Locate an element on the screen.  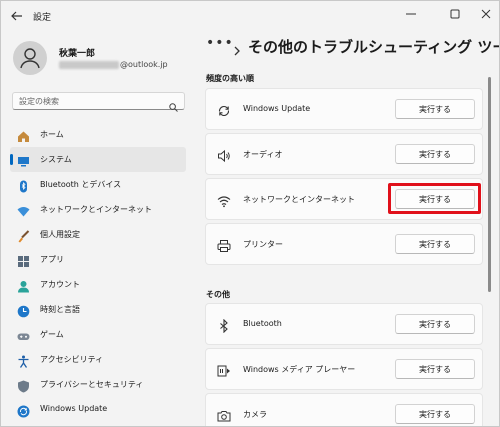
troubleshooter-label: ネットワークとインターネット is located at coordinates (299, 199).